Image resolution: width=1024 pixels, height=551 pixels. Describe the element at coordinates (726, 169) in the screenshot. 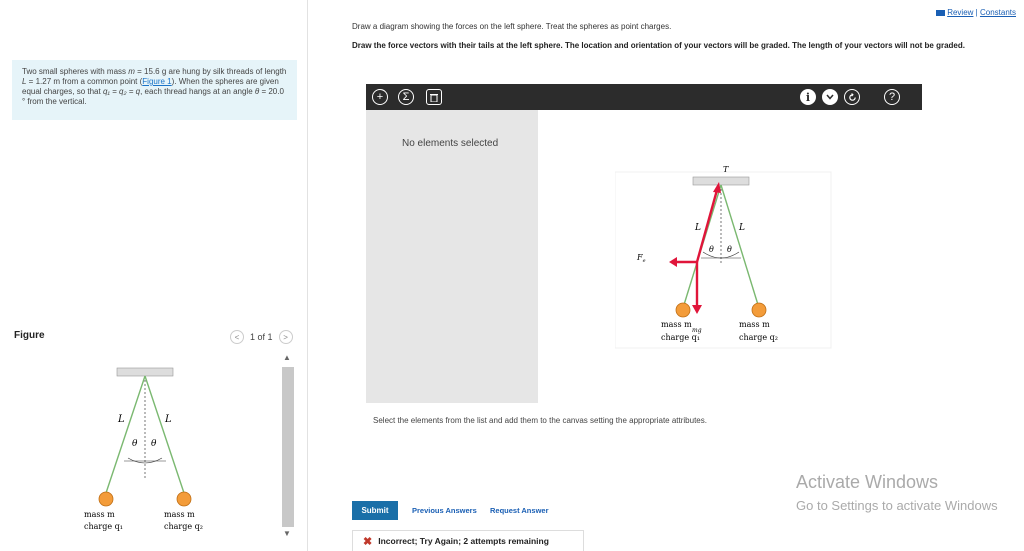

I see `label-T: T` at that location.